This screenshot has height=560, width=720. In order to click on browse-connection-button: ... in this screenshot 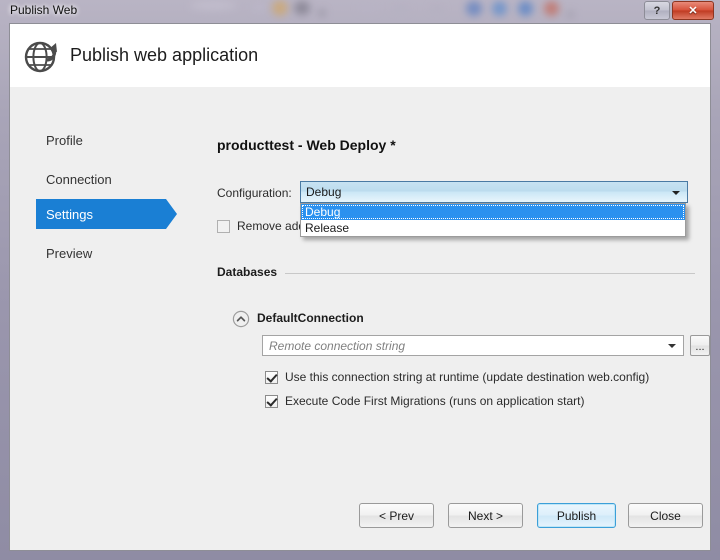, I will do `click(700, 345)`.